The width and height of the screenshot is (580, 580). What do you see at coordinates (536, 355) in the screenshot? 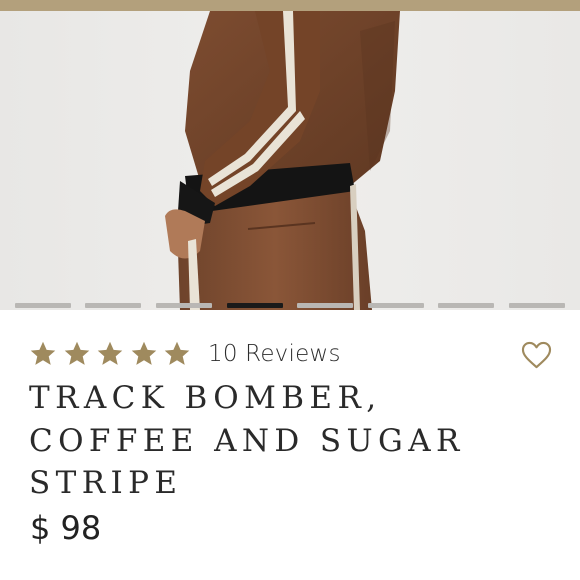
I see `heart-outline-icon` at bounding box center [536, 355].